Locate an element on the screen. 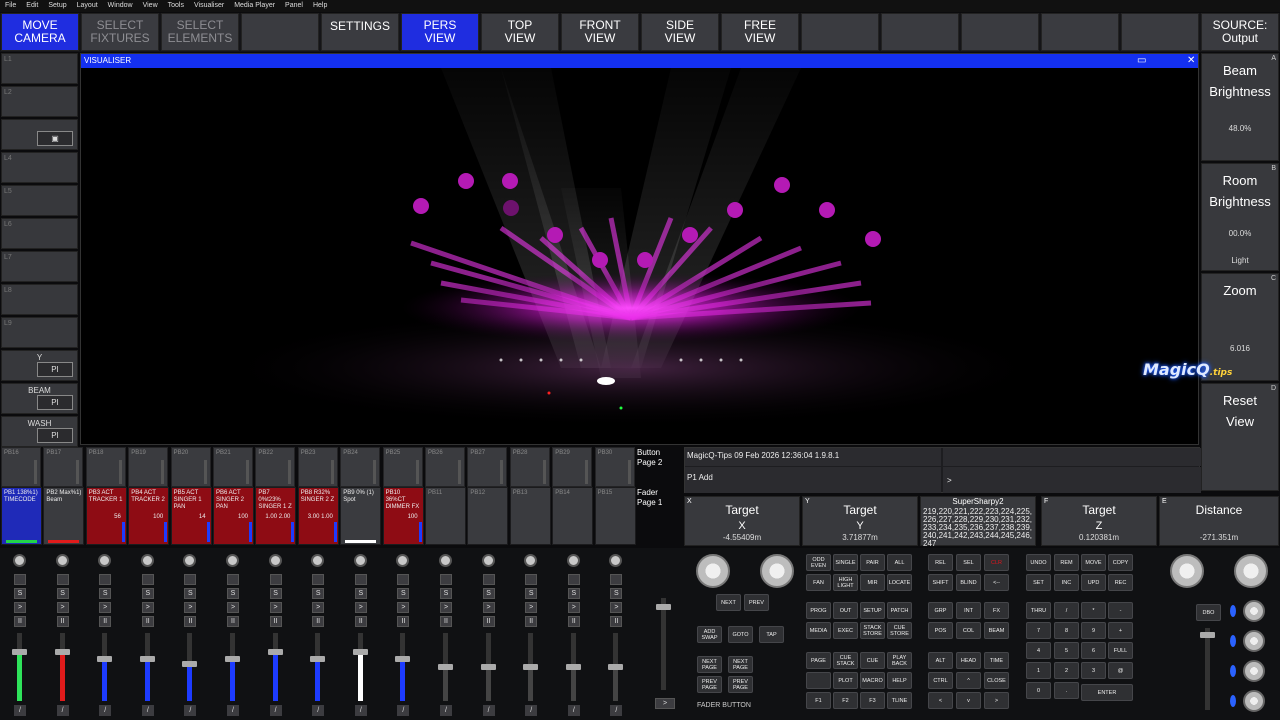  key-ctrl: CTRL is located at coordinates (940, 680).